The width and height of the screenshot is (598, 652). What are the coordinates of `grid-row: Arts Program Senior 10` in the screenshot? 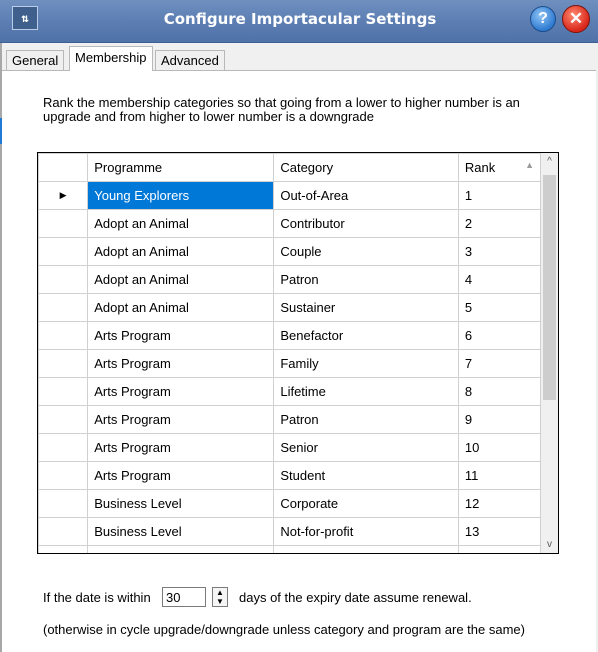 It's located at (290, 447).